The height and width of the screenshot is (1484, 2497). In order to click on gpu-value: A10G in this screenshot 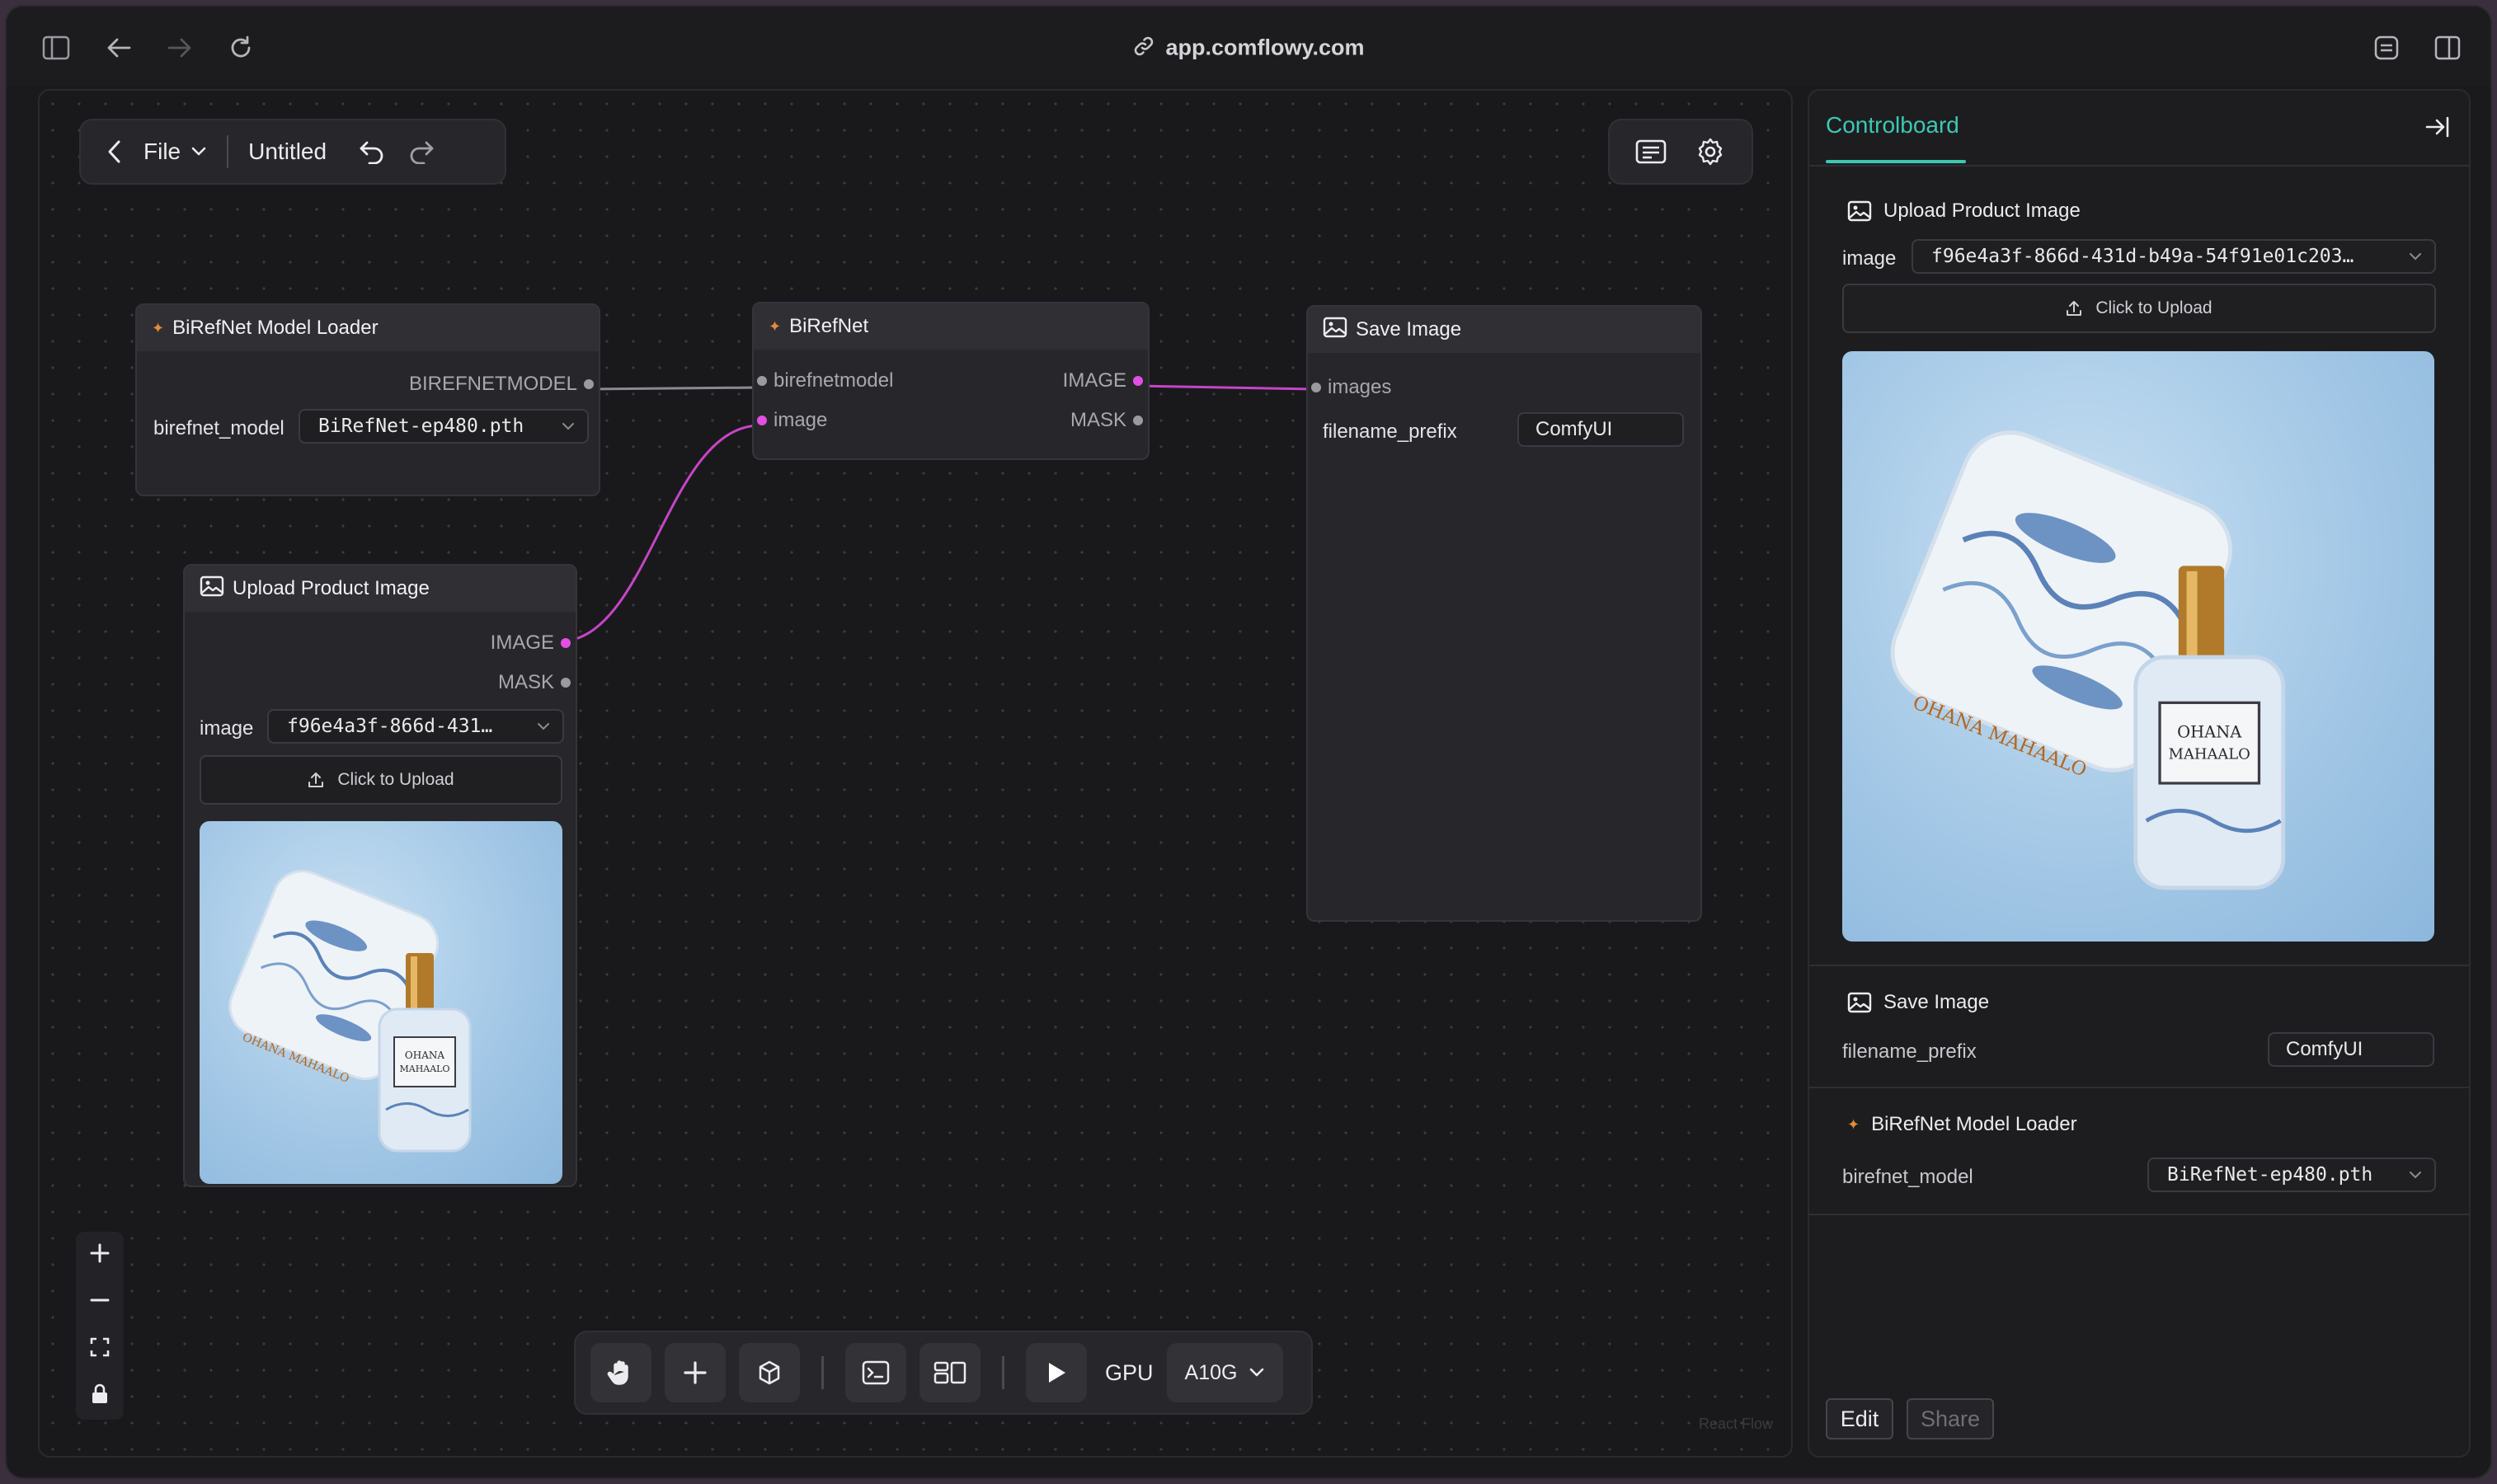, I will do `click(1211, 1372)`.